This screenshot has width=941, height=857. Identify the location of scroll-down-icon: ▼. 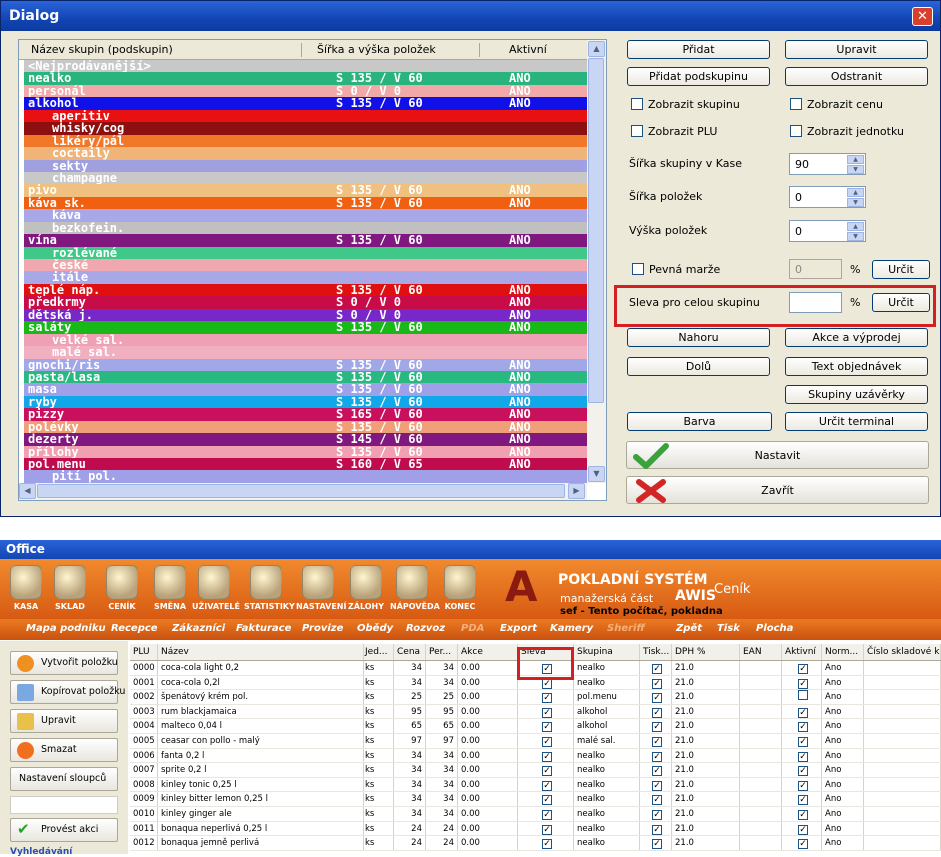
(596, 474).